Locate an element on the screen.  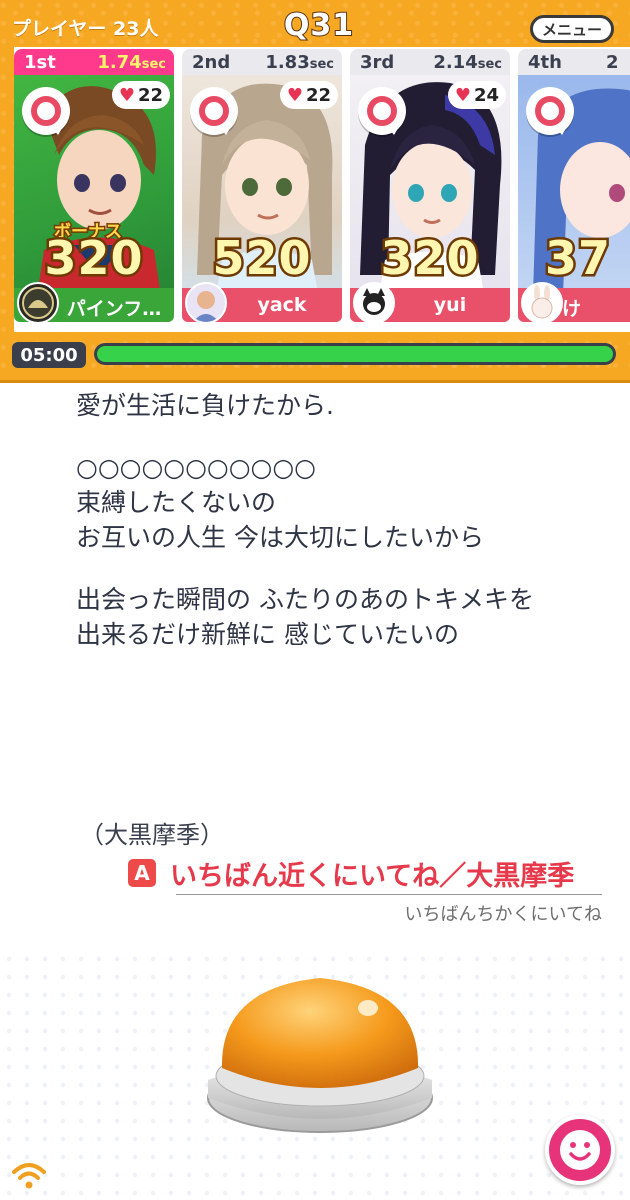
card-header: 4th 2 is located at coordinates (574, 62).